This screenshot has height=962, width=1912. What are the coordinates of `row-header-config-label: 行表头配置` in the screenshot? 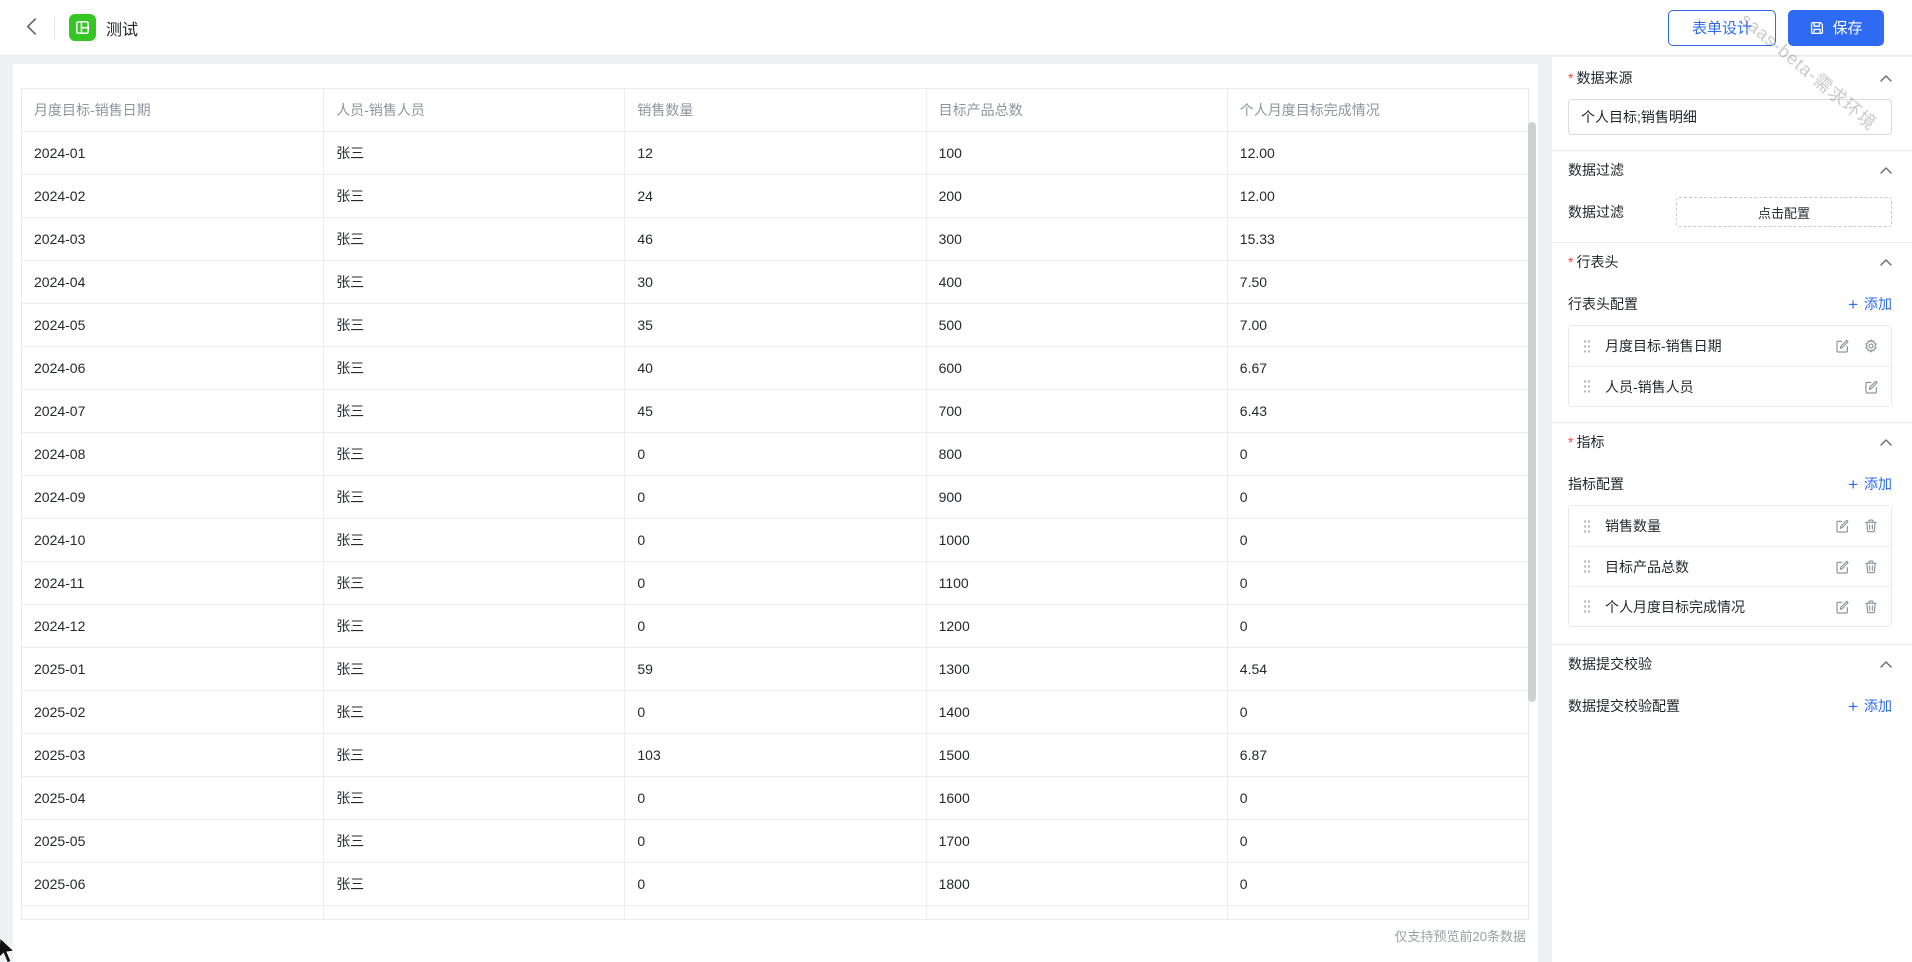 It's located at (1603, 304).